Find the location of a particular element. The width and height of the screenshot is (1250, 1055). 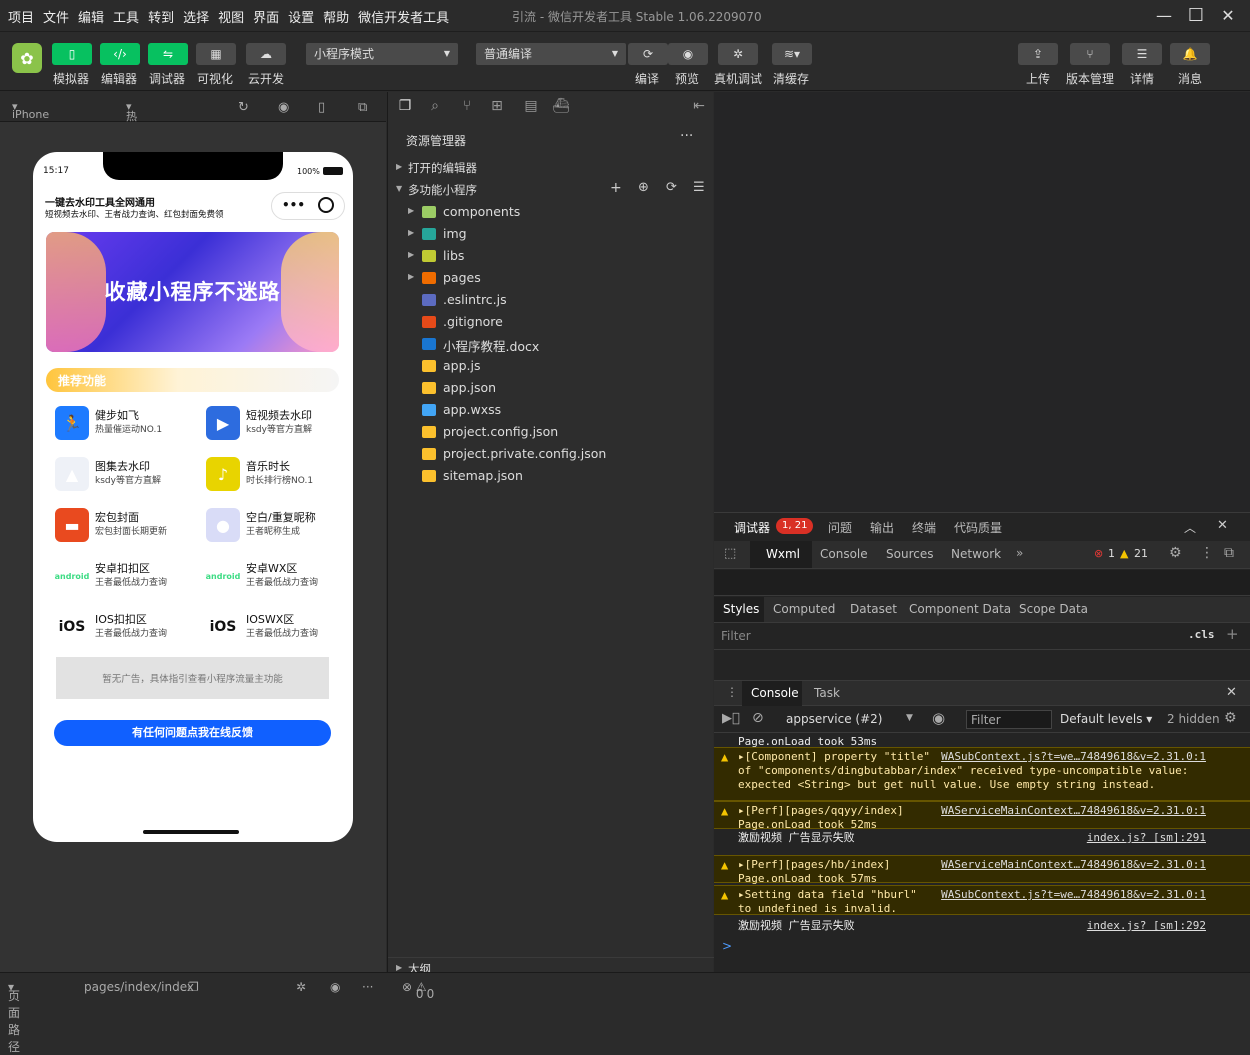

search-icon: ⌕ is located at coordinates (435, 107).